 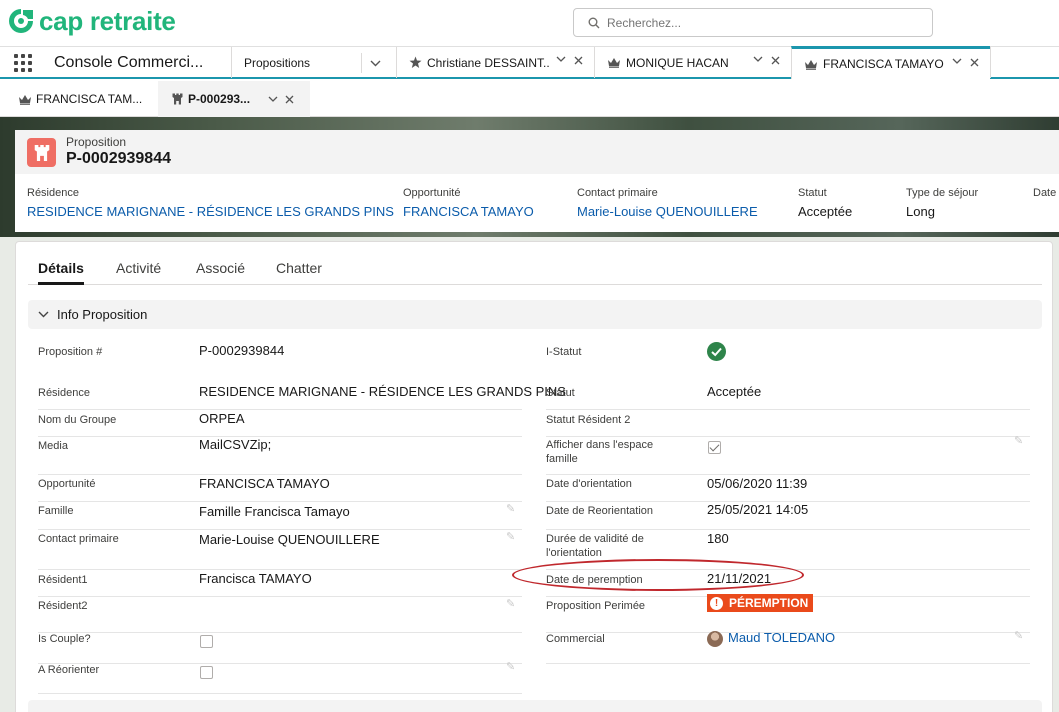 I want to click on opportunite-link: FRANCISCA TAMAYO, so click(x=264, y=483).